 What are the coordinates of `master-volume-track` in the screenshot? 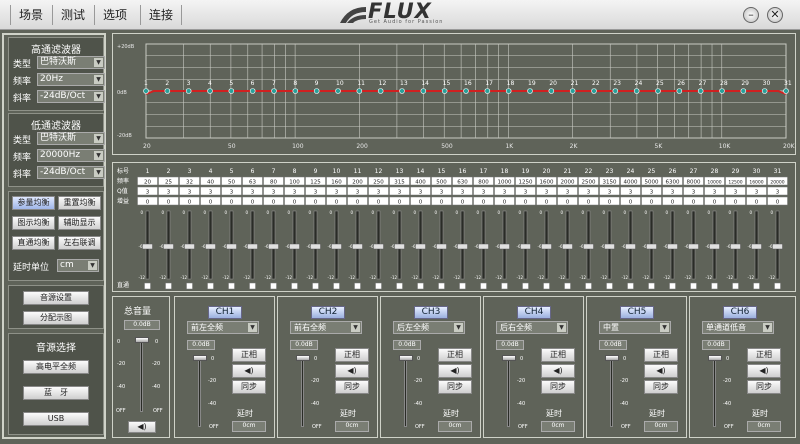 It's located at (141, 374).